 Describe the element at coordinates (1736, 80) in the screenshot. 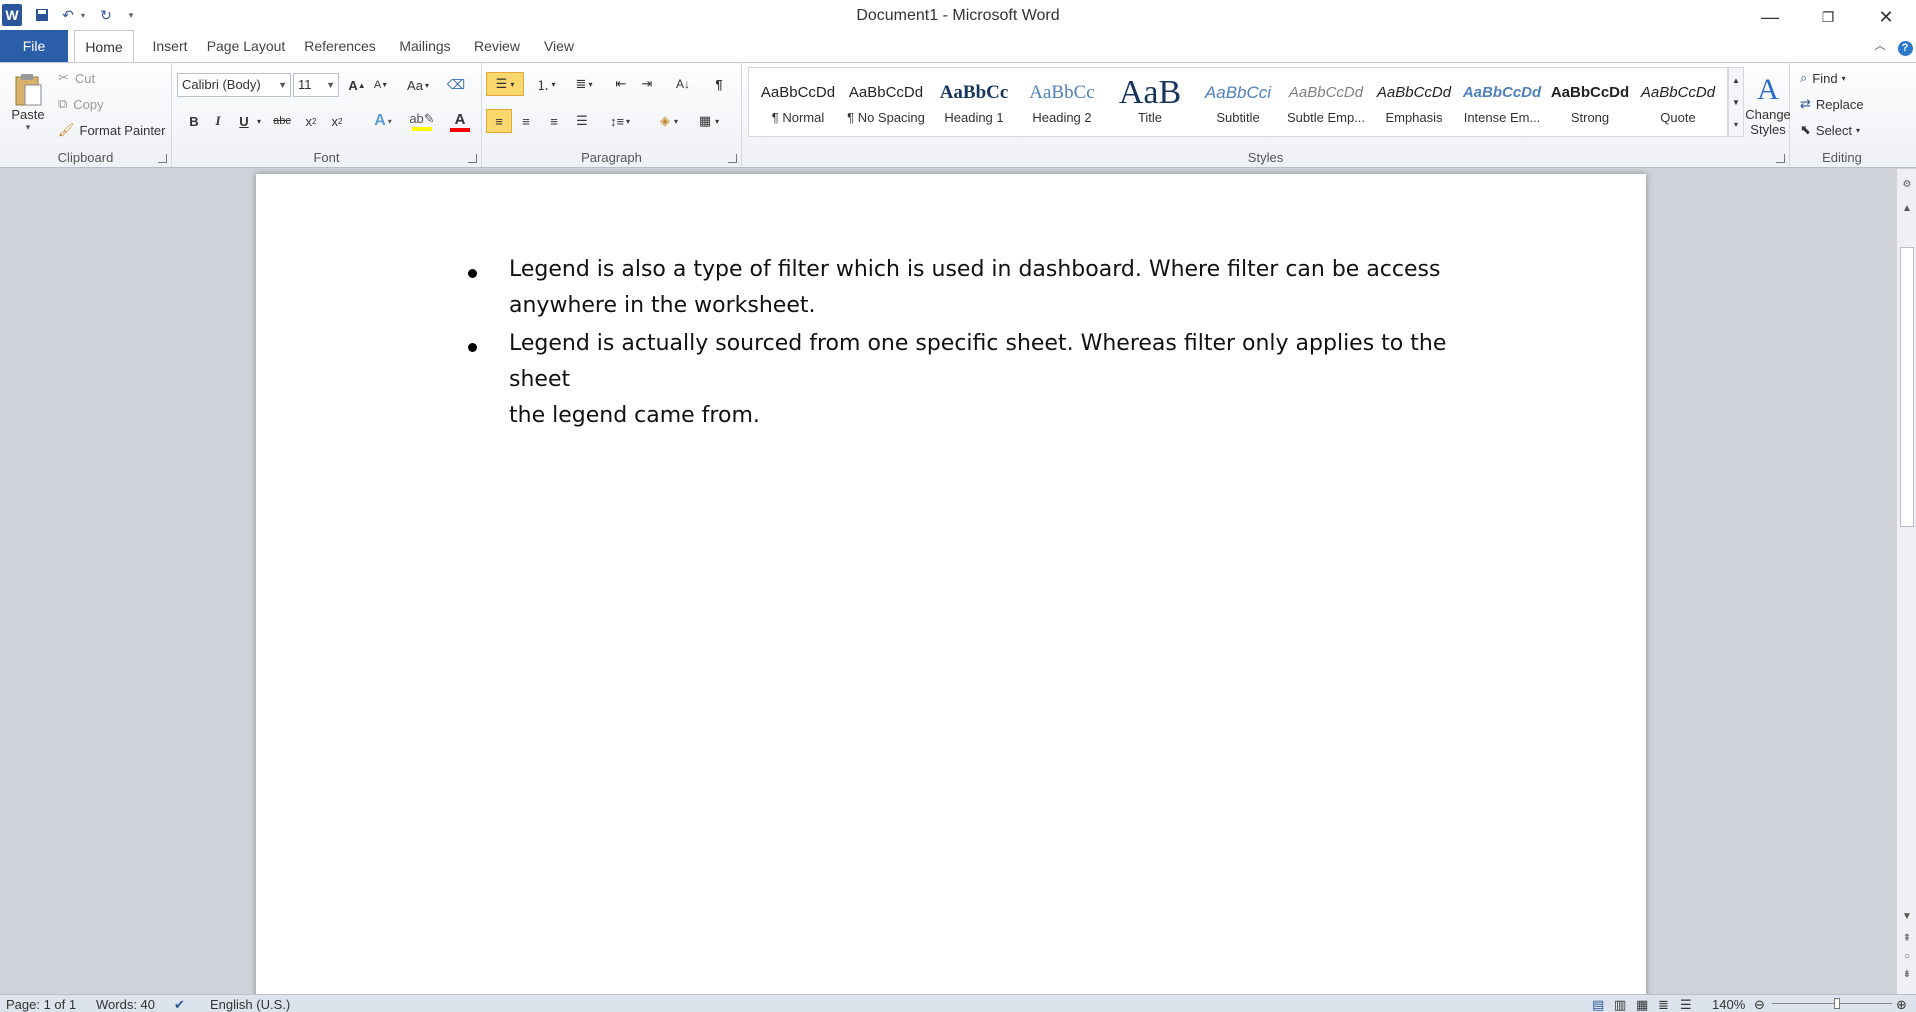

I see `gallery-up-icon: ▲` at that location.